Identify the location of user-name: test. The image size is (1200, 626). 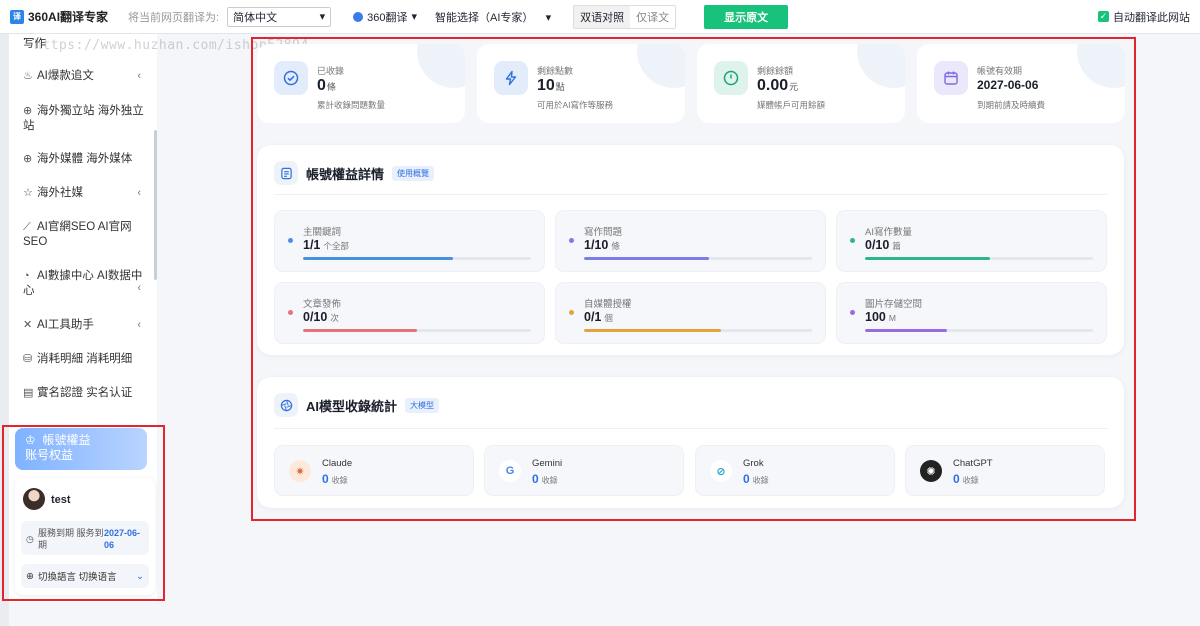
(61, 500).